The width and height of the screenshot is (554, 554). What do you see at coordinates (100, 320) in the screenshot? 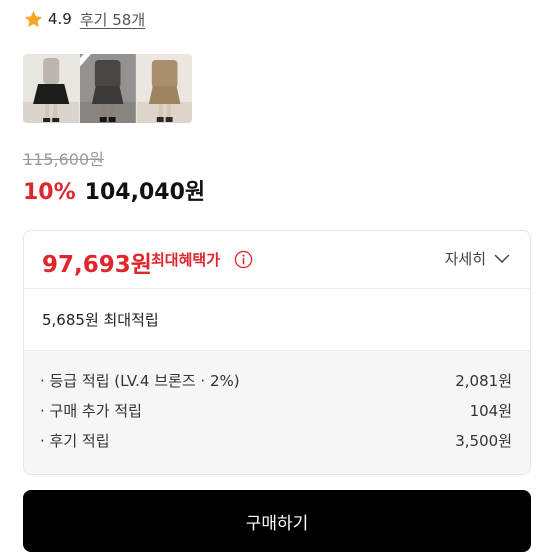
I see `points-summary-text: 5,685원 최대적립` at bounding box center [100, 320].